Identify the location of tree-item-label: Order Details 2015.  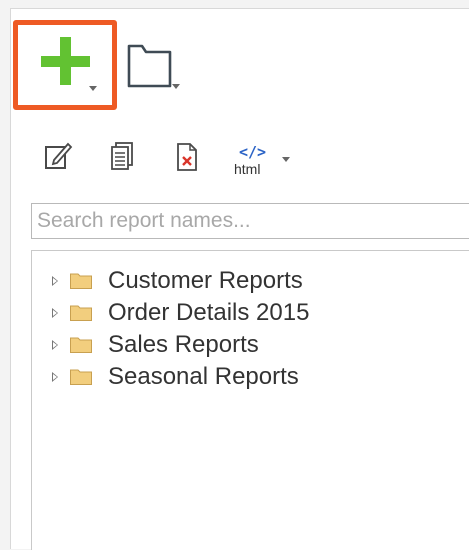
(209, 312).